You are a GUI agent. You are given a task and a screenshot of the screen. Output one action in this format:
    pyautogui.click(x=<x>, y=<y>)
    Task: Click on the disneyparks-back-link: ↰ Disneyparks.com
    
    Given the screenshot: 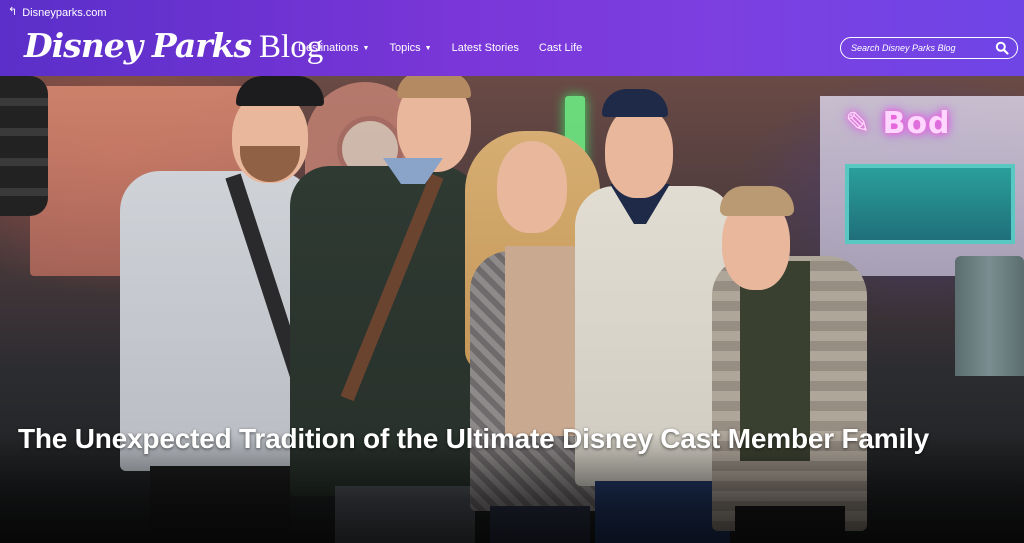 What is the action you would take?
    pyautogui.click(x=57, y=13)
    